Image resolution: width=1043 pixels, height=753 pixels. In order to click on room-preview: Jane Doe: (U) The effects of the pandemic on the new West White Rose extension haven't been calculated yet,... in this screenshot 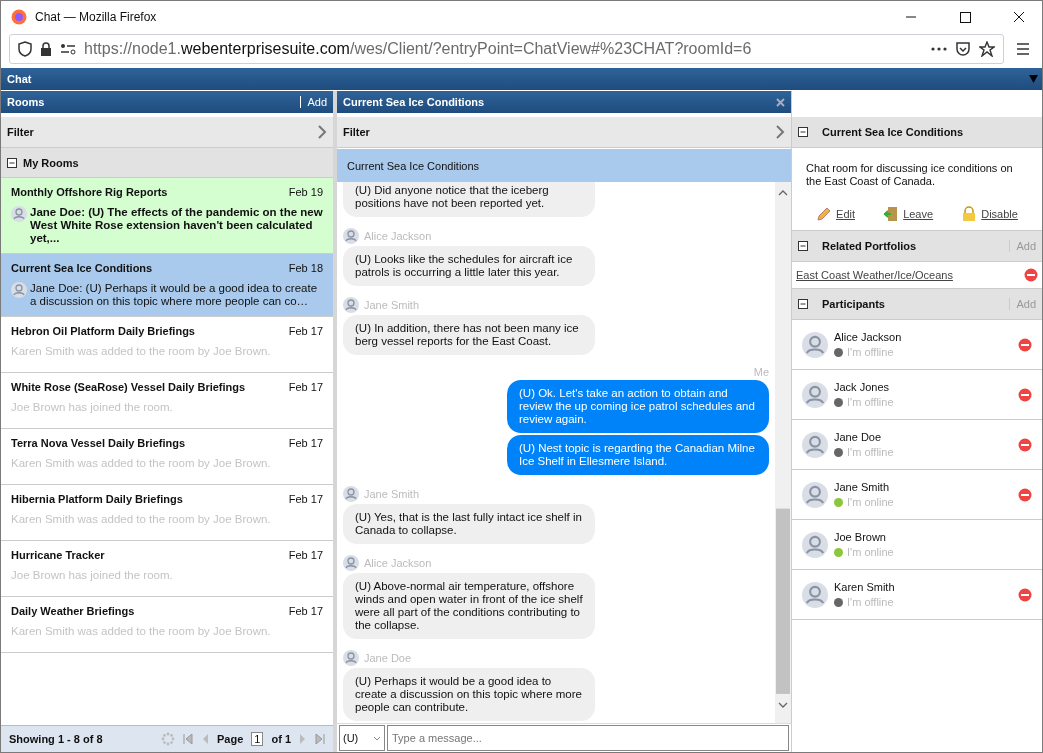, I will do `click(176, 225)`.